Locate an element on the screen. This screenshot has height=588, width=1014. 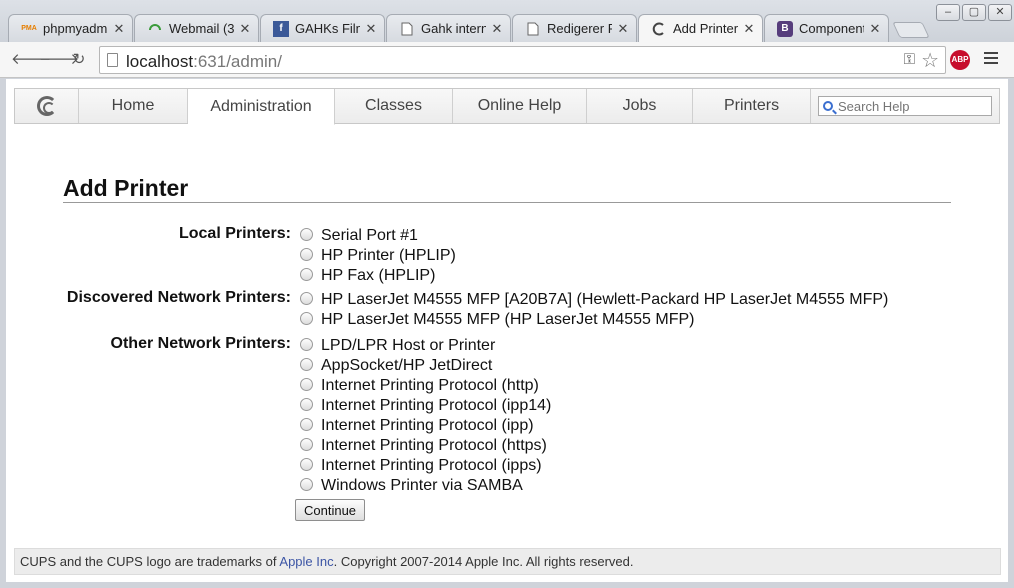
browser-tab-components: B Components ✕ is located at coordinates (826, 28).